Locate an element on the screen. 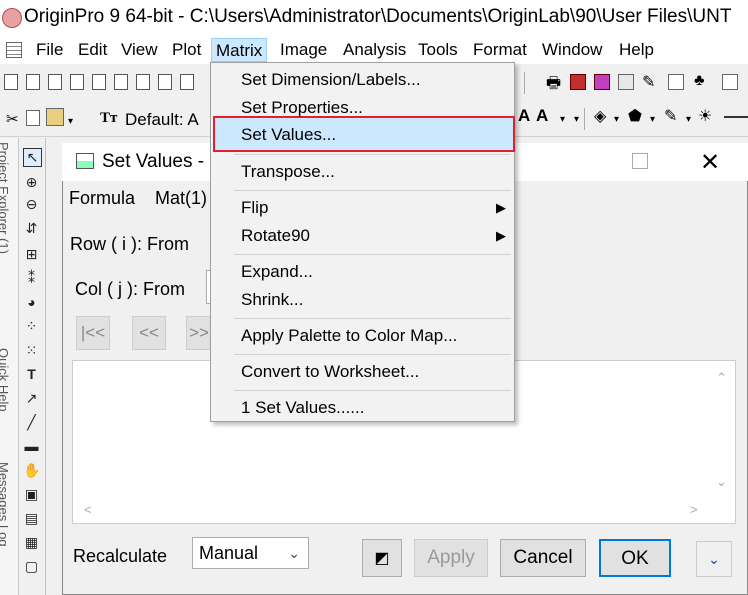 The image size is (748, 595). previous-button: << is located at coordinates (149, 333).